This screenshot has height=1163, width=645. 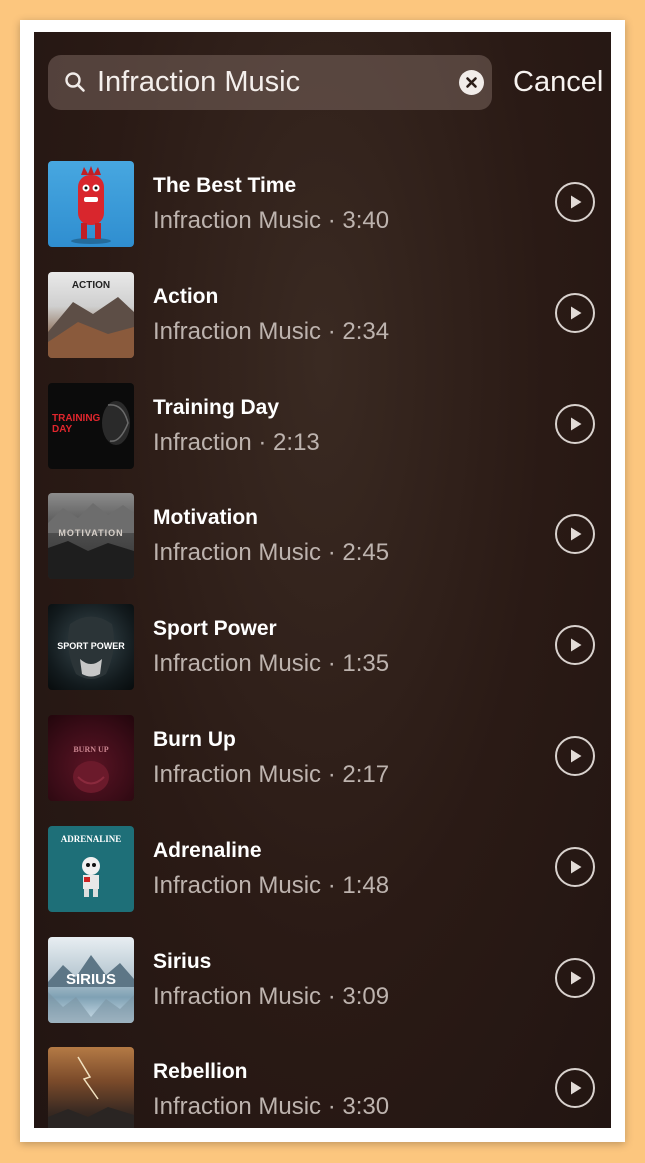 What do you see at coordinates (200, 1072) in the screenshot?
I see `track-title: Rebellion` at bounding box center [200, 1072].